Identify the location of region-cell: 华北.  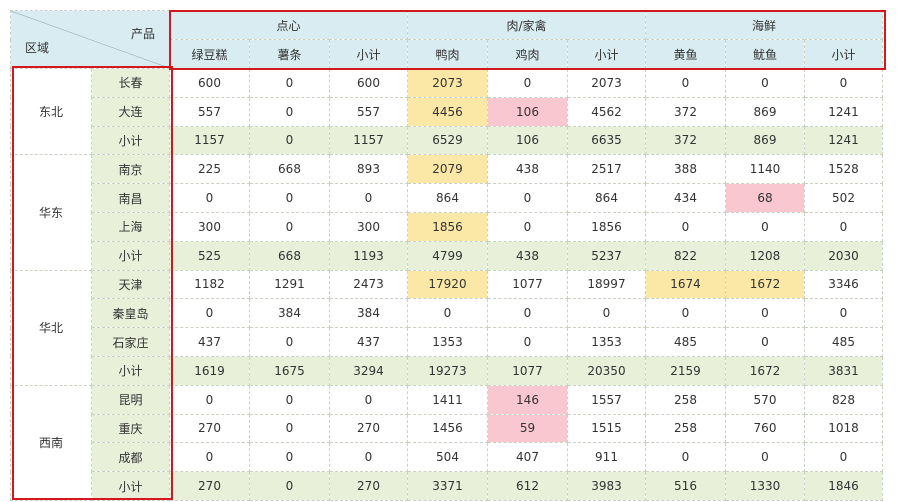
(51, 327).